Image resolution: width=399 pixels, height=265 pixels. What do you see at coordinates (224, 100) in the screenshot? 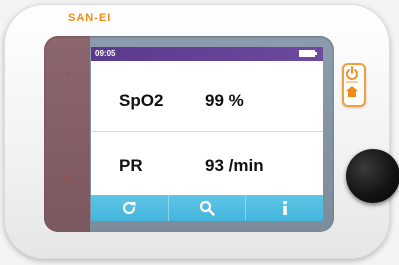
I see `spo2-value: 99 %` at bounding box center [224, 100].